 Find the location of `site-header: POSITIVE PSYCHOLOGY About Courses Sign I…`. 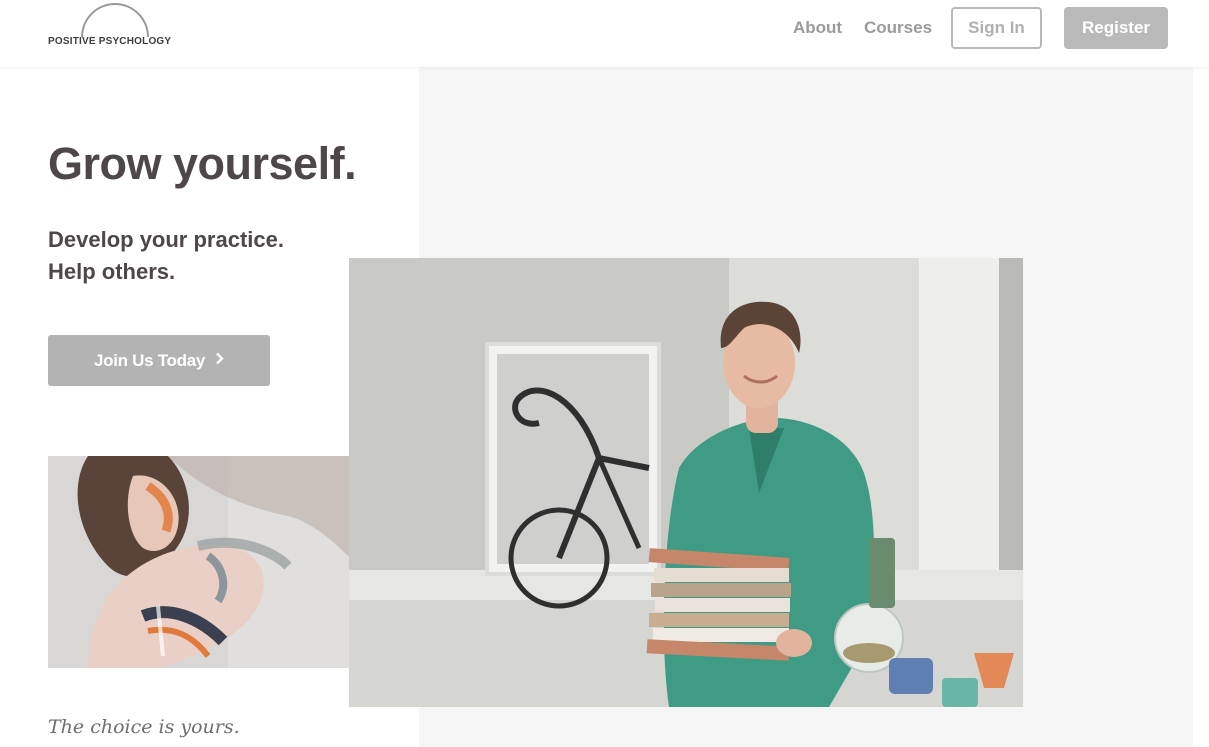

site-header: POSITIVE PSYCHOLOGY About Courses Sign I… is located at coordinates (604, 33).